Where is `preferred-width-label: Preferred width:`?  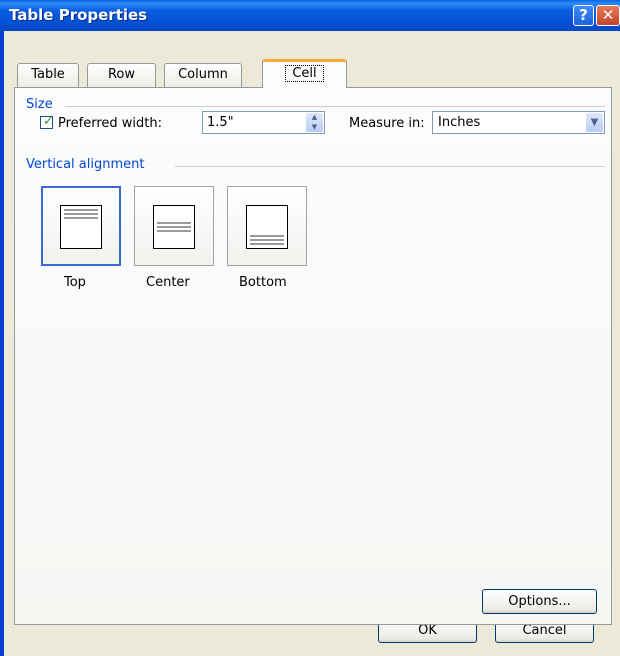 preferred-width-label: Preferred width: is located at coordinates (110, 123).